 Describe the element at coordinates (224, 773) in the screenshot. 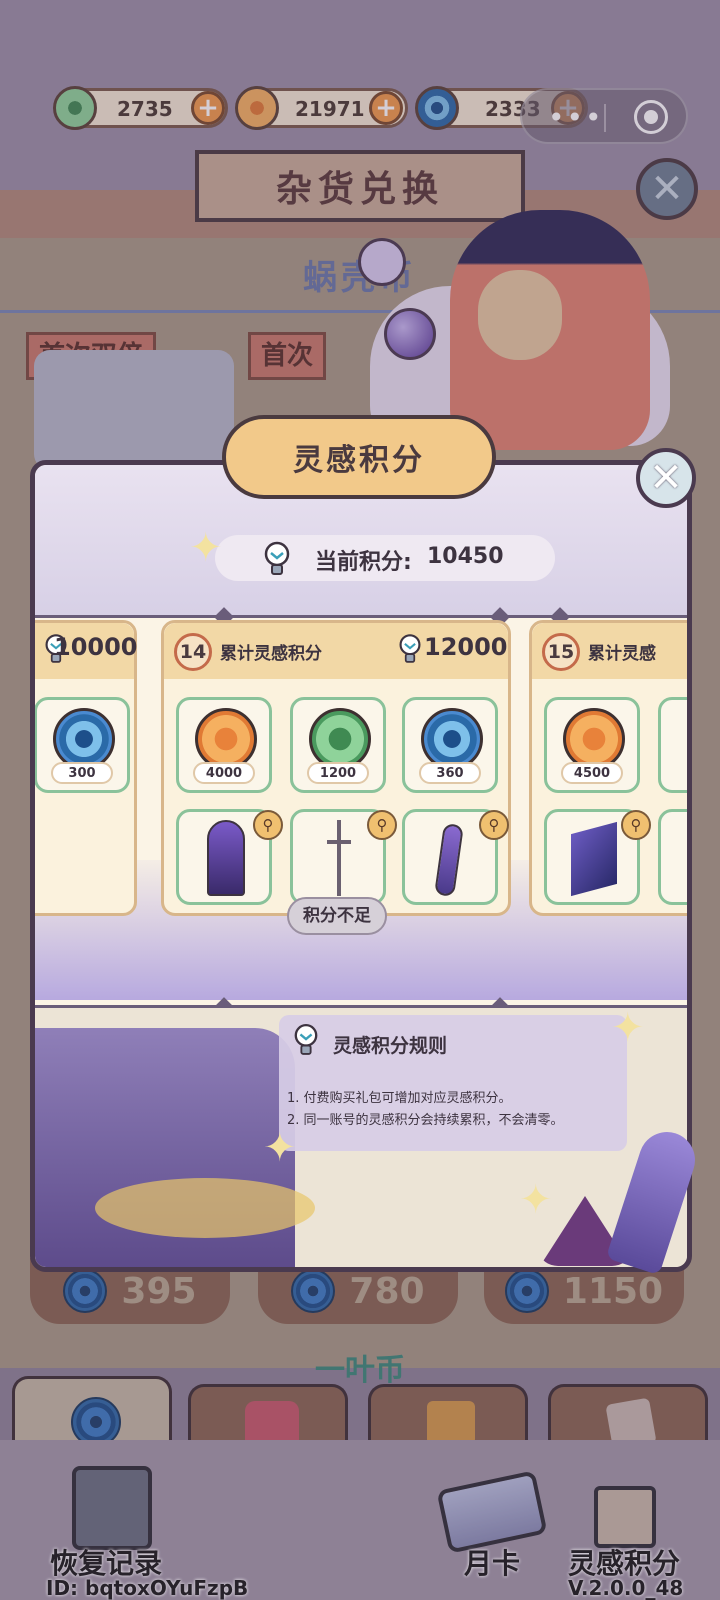

I see `reward-quantity: 4000` at that location.